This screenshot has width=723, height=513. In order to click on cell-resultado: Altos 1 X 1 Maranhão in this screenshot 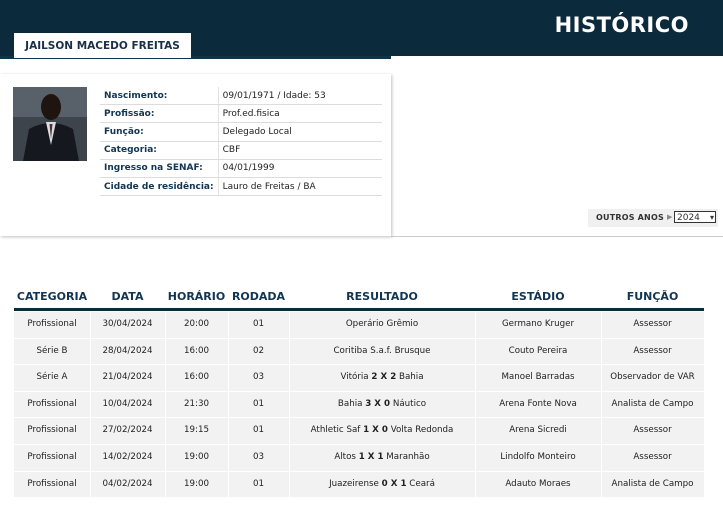, I will do `click(382, 457)`.